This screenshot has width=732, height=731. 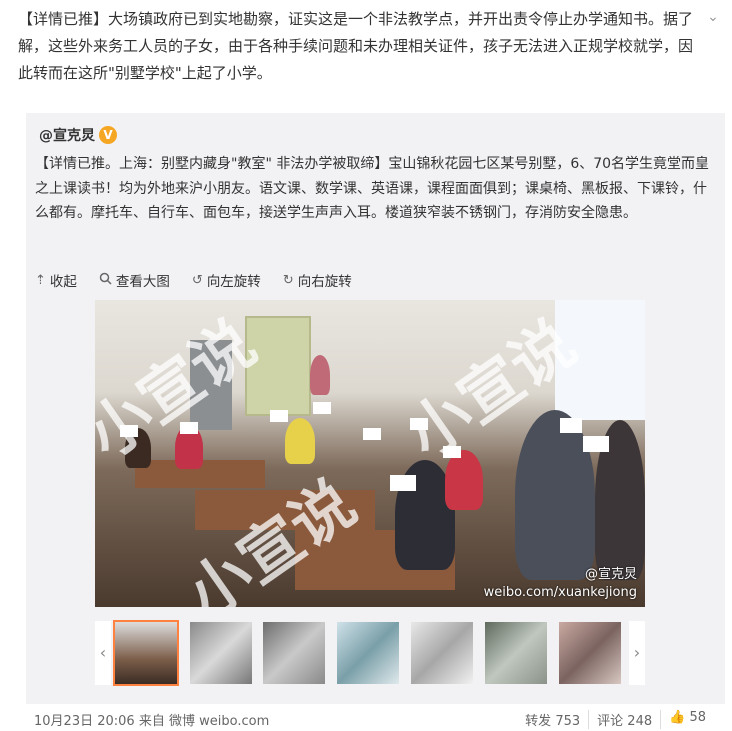 What do you see at coordinates (640, 721) in the screenshot?
I see `comment-count: 248` at bounding box center [640, 721].